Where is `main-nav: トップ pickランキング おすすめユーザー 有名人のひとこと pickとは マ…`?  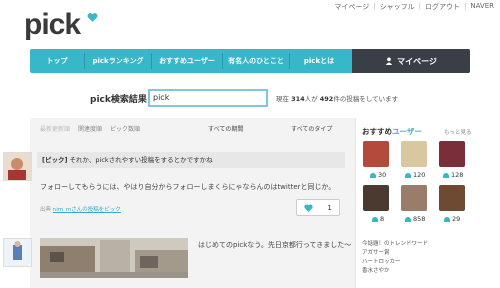
main-nav: トップ pickランキング おすすめユーザー 有名人のひとこと pickとは マ… is located at coordinates (250, 61).